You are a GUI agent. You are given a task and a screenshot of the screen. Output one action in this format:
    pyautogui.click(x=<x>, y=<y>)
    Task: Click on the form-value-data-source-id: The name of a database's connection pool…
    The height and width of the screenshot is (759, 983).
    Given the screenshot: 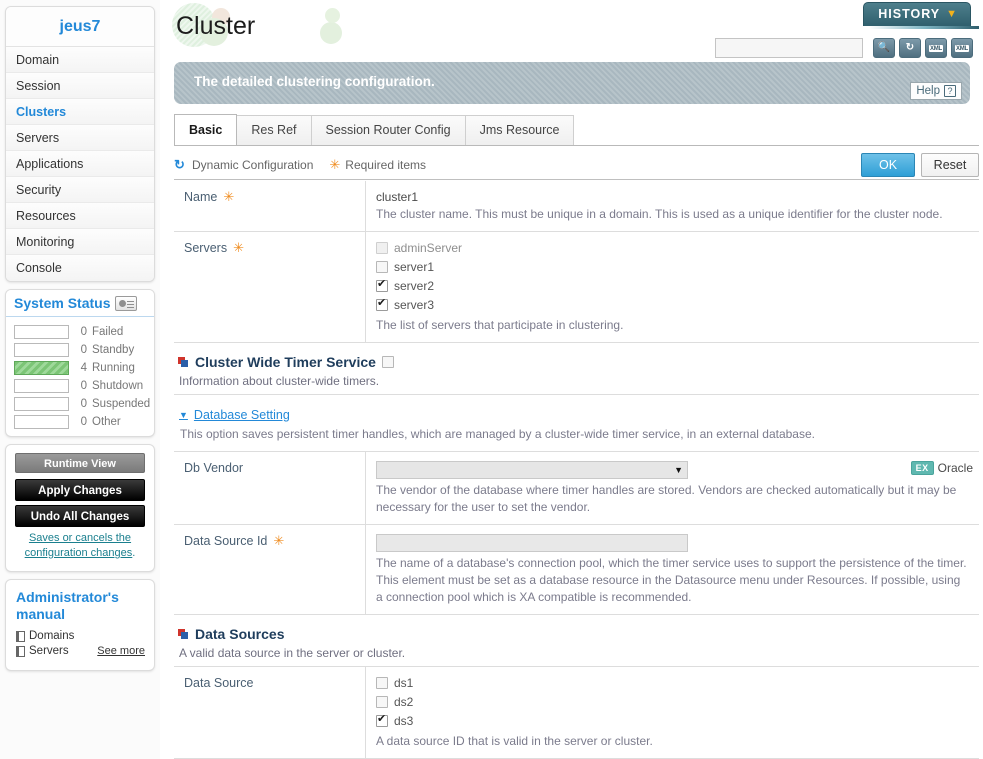 What is the action you would take?
    pyautogui.click(x=672, y=569)
    